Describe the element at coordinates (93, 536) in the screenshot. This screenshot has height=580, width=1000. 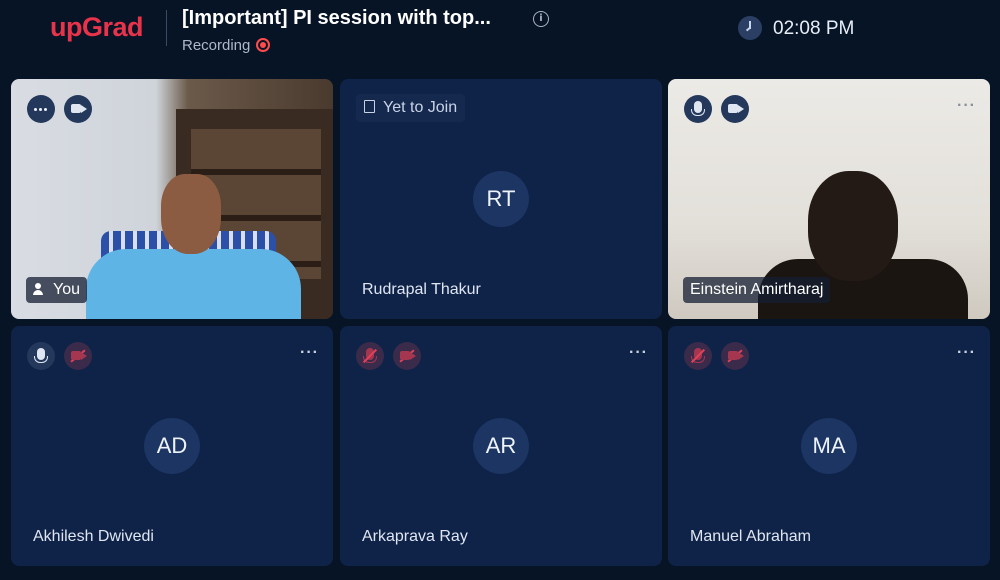
I see `participant-name: Akhilesh Dwivedi` at that location.